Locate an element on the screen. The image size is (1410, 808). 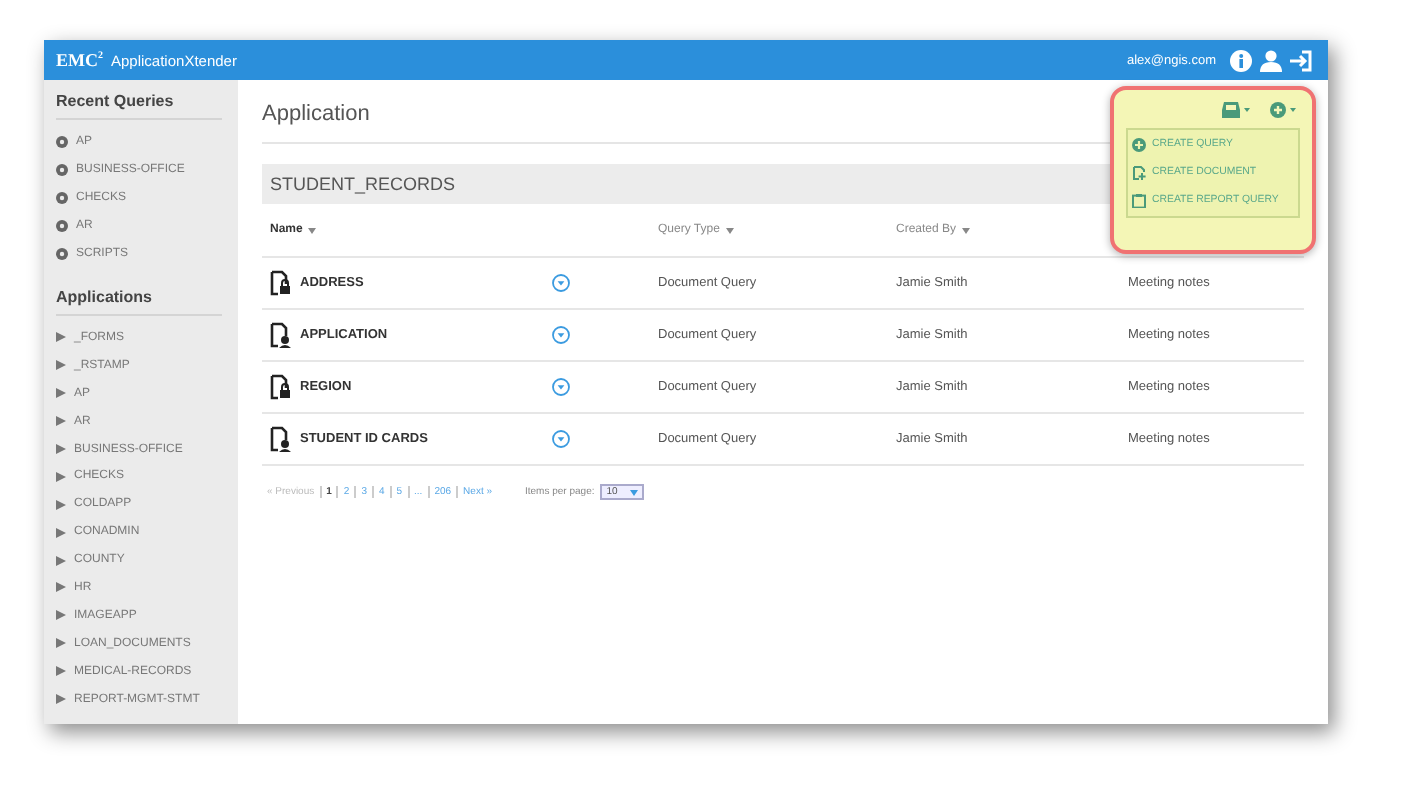
logo: EMC$^{2}$ is located at coordinates (79, 60).